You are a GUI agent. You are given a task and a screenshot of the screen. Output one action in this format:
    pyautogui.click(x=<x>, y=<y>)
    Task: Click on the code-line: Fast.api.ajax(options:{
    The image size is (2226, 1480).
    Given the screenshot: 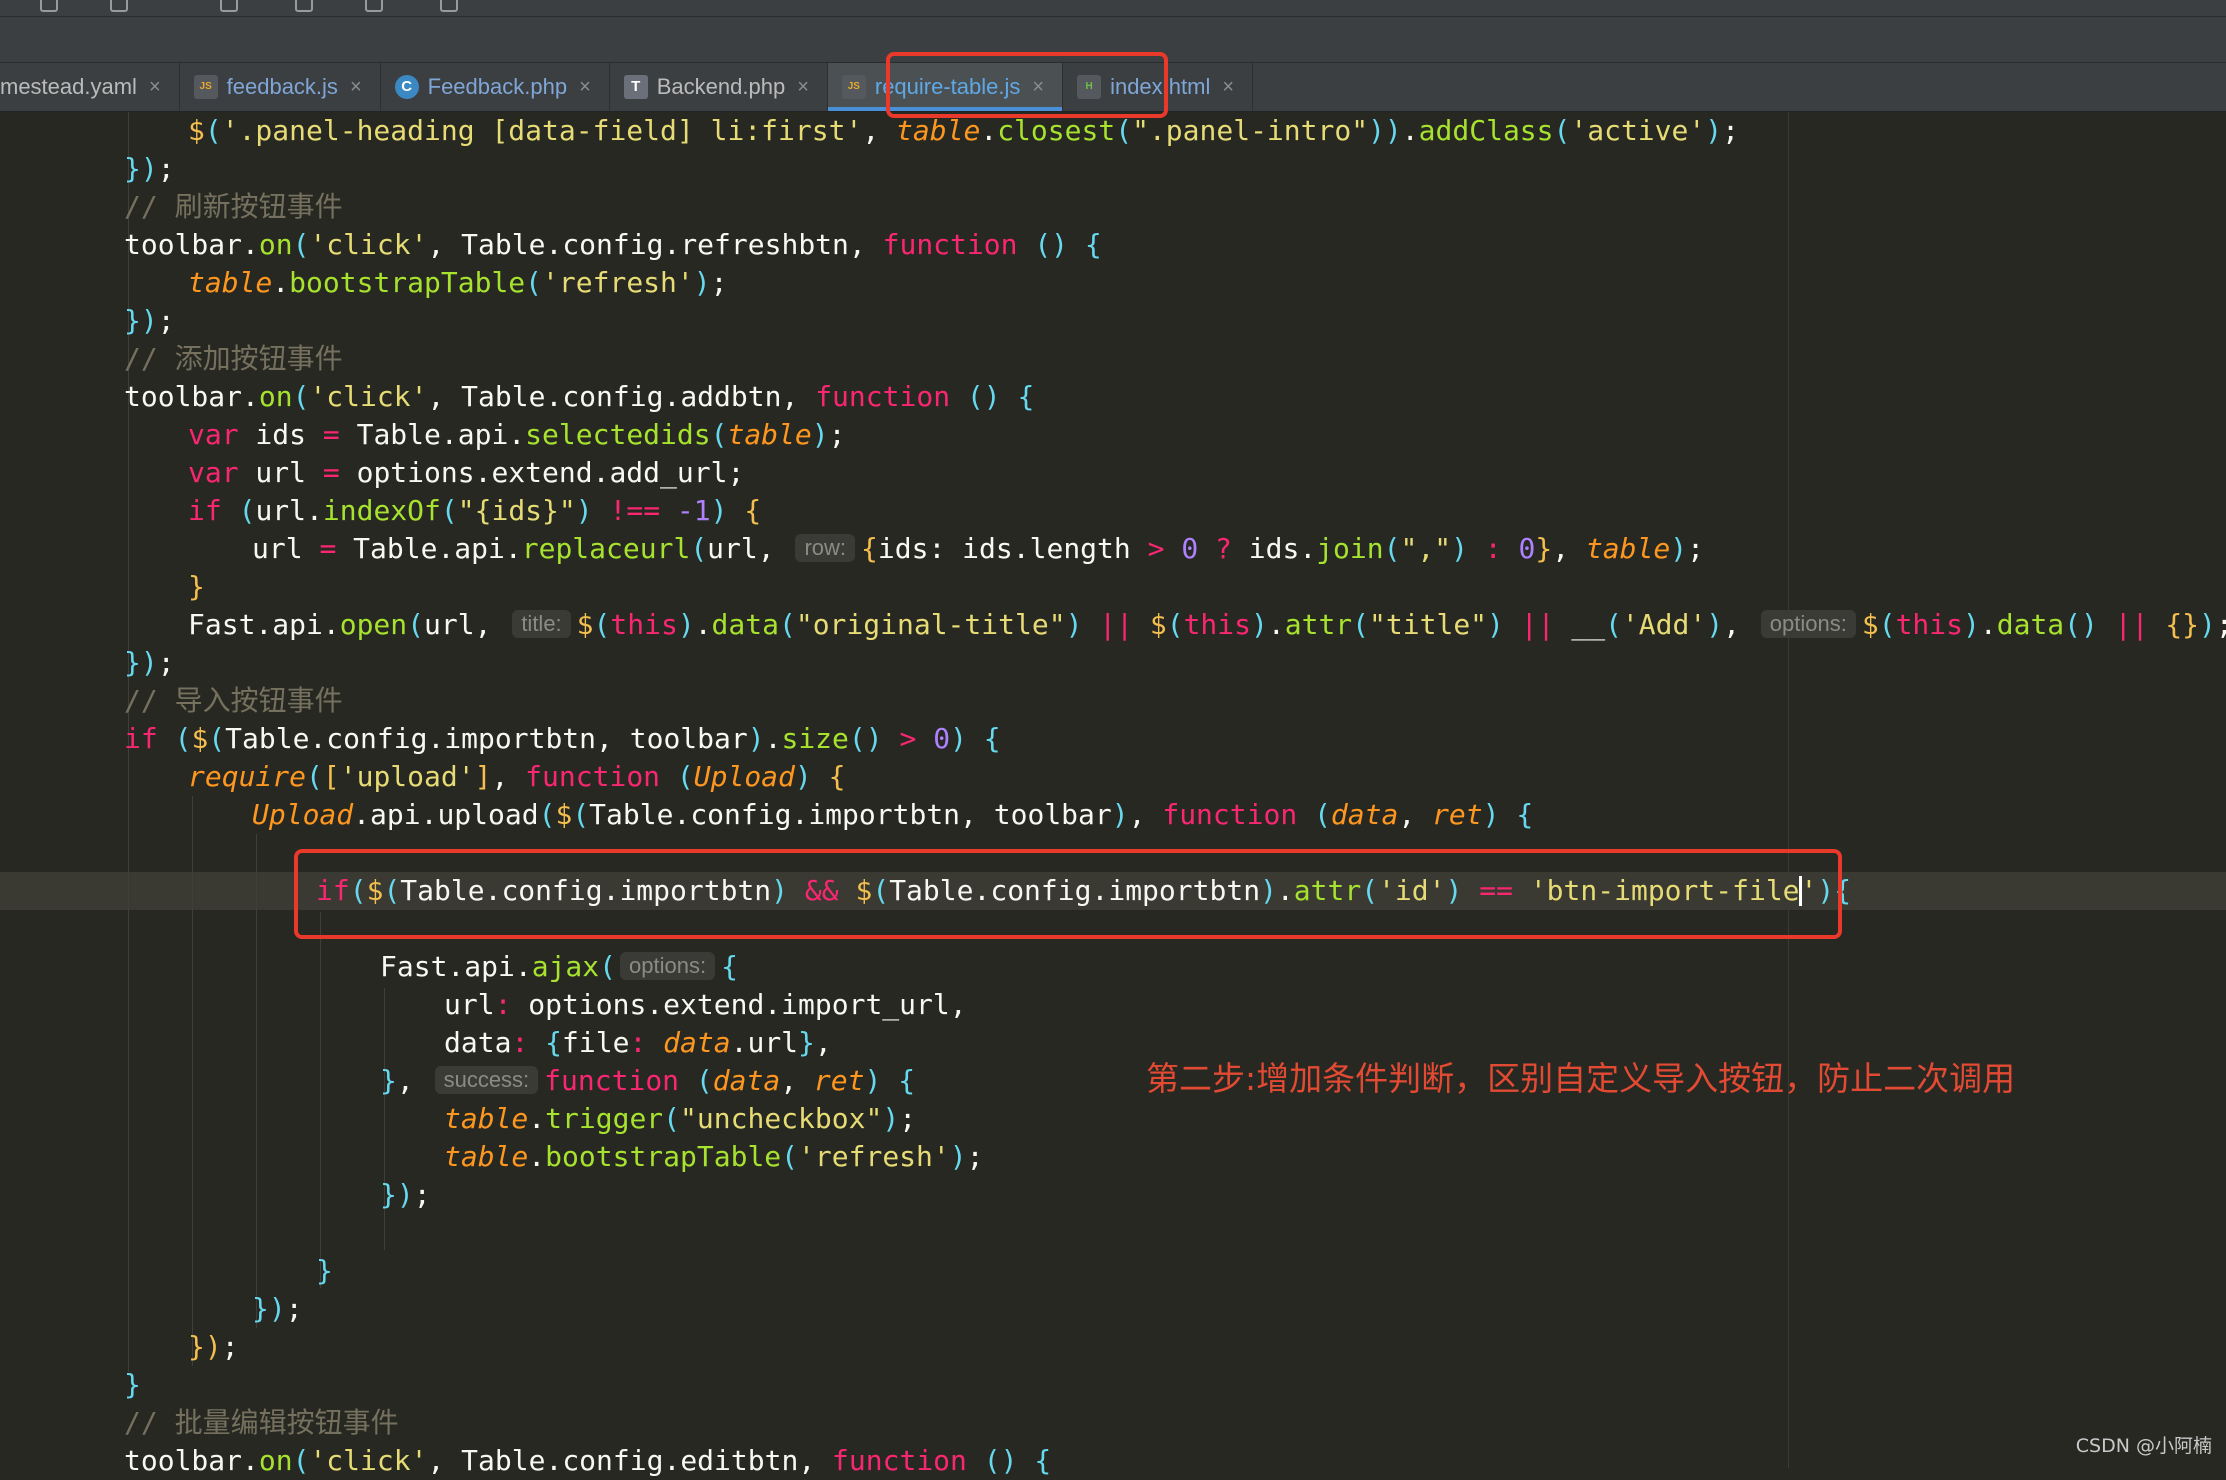 What is the action you would take?
    pyautogui.click(x=559, y=966)
    